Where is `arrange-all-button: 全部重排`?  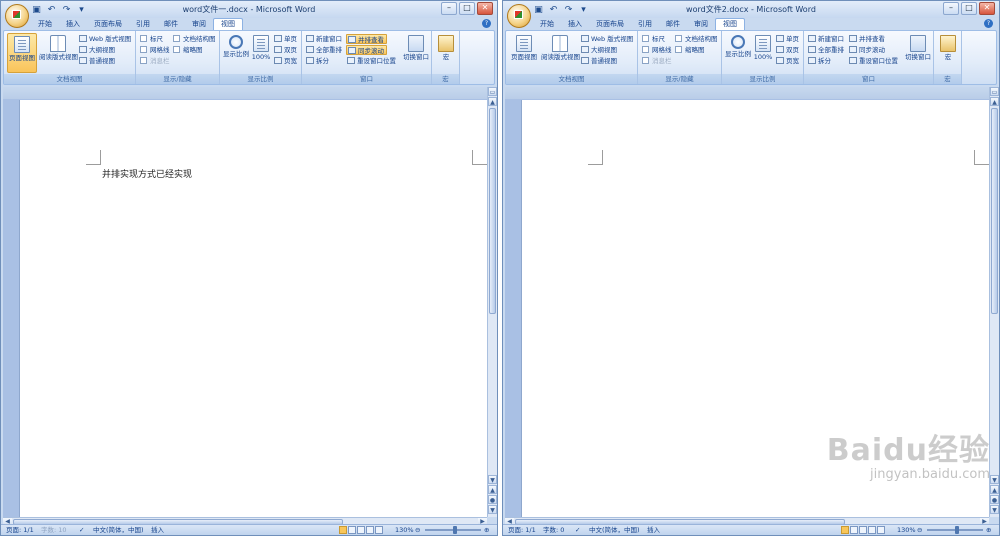
arrange-all-button: 全部重排 is located at coordinates (323, 50).